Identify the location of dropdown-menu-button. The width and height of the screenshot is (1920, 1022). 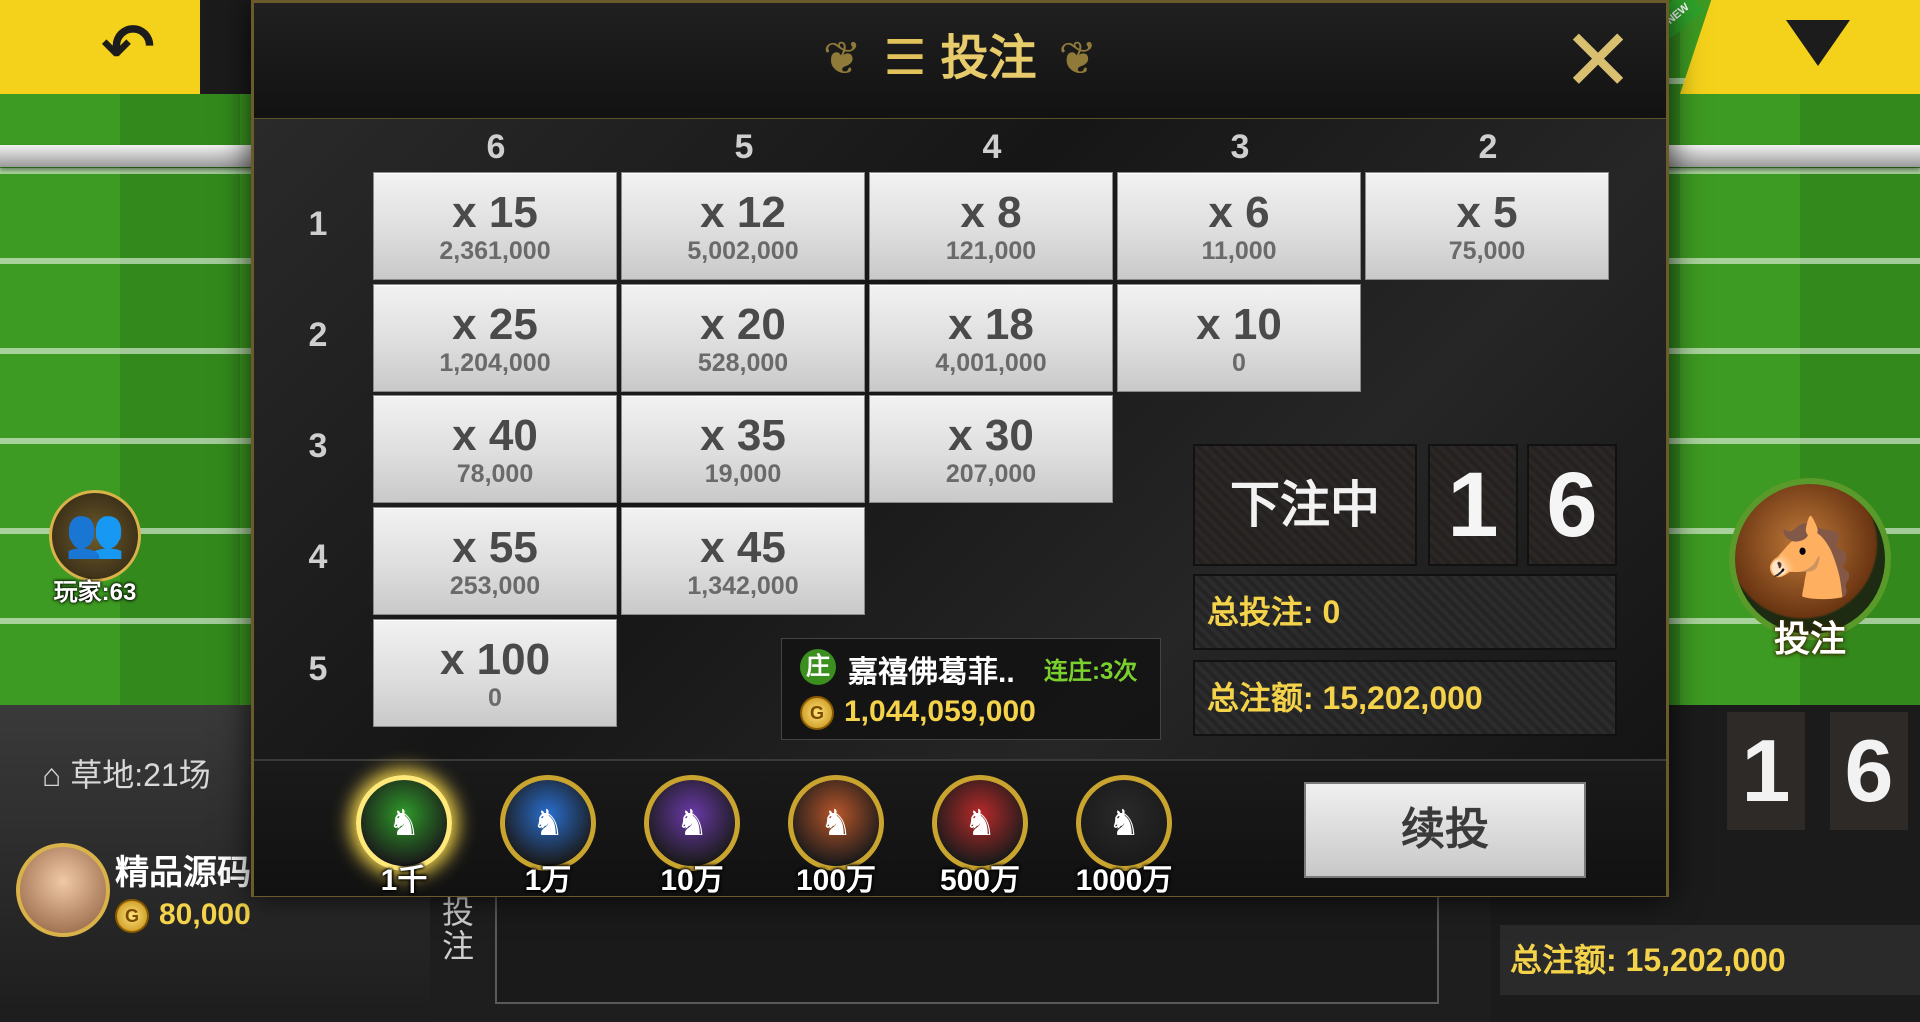
(1818, 43).